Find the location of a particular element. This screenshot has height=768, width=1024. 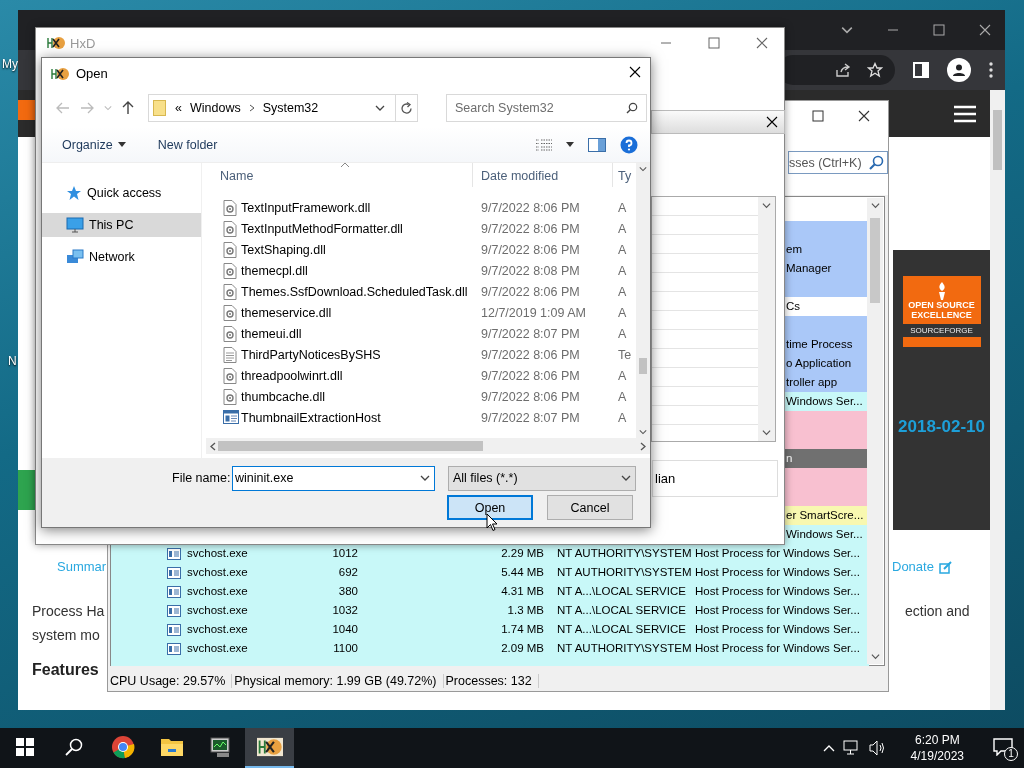

path-segment: System32 is located at coordinates (290, 108).